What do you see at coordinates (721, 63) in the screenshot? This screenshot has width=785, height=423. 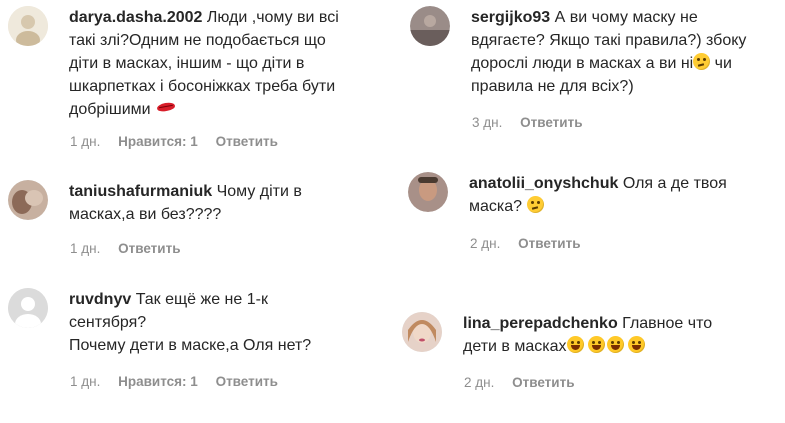 I see `comment-line-tail: чи` at bounding box center [721, 63].